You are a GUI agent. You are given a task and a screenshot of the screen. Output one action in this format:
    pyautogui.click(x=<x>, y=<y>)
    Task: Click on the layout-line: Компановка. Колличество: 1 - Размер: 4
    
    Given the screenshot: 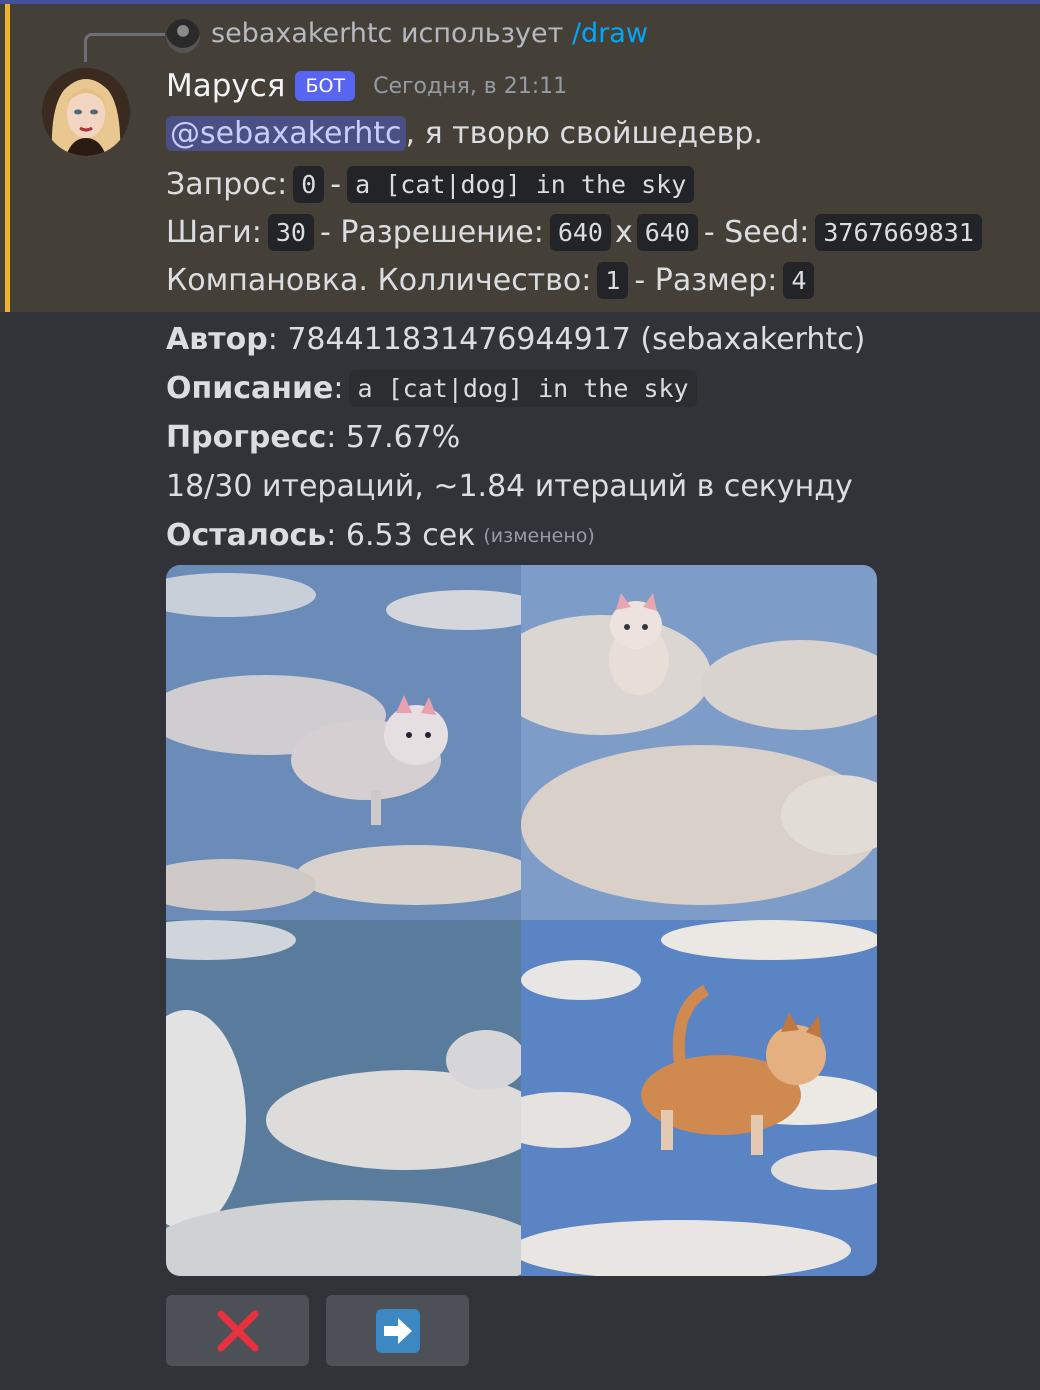 What is the action you would take?
    pyautogui.click(x=493, y=280)
    